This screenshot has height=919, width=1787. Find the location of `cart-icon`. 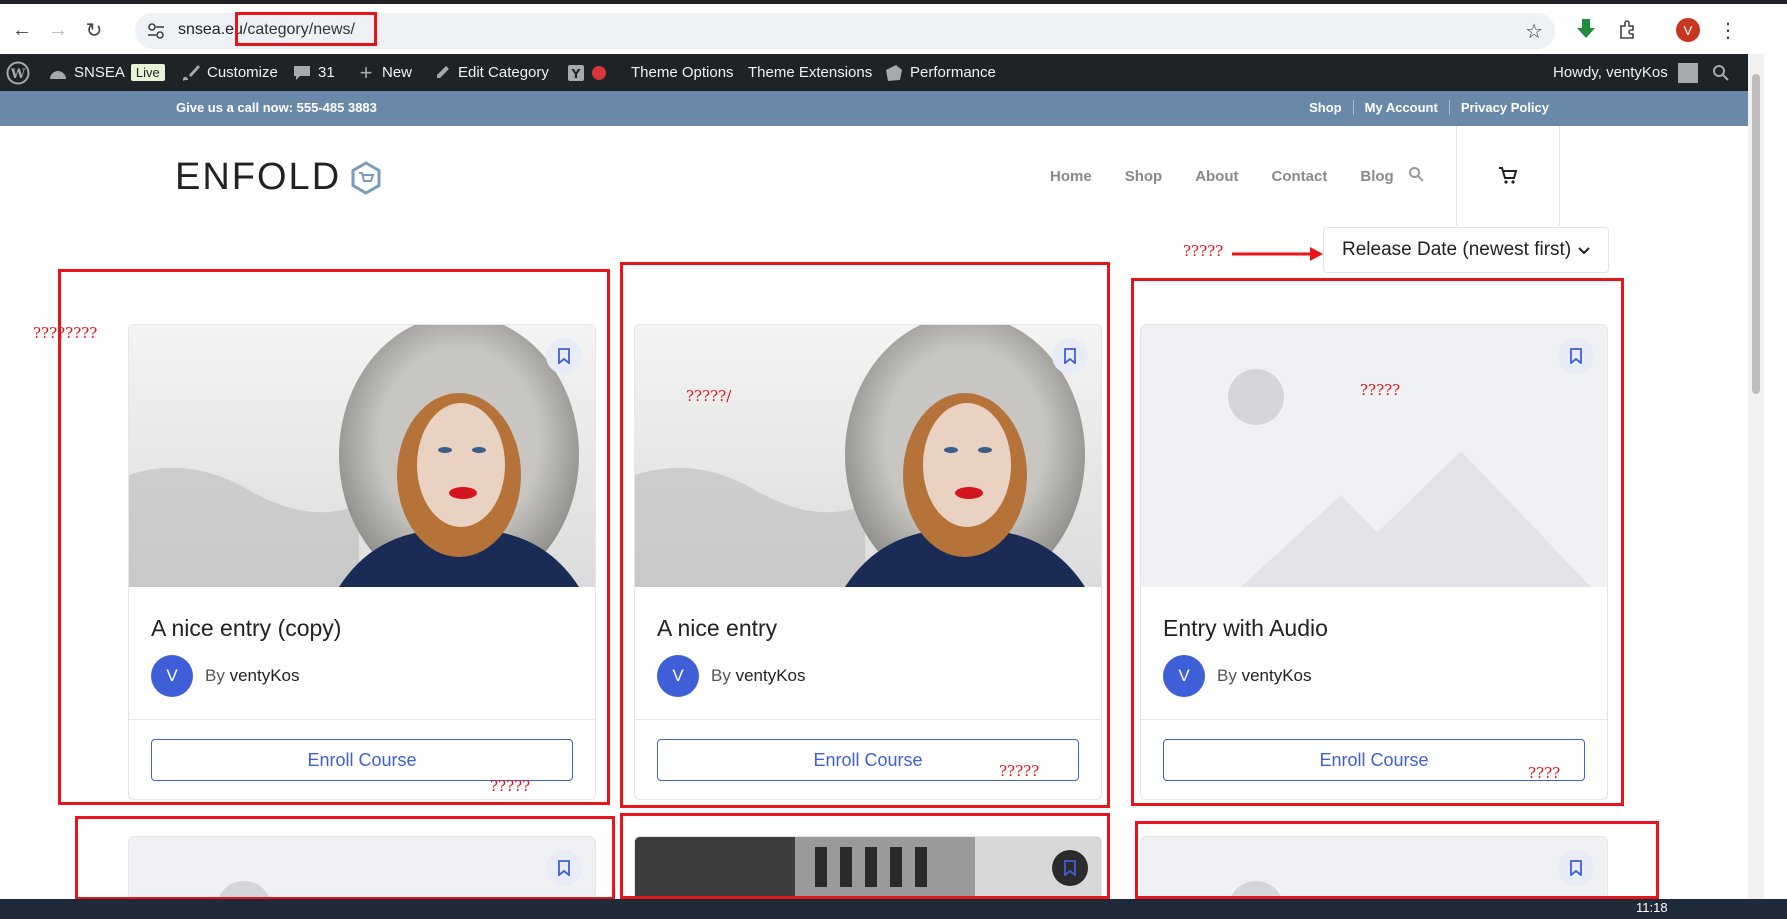

cart-icon is located at coordinates (1508, 175).